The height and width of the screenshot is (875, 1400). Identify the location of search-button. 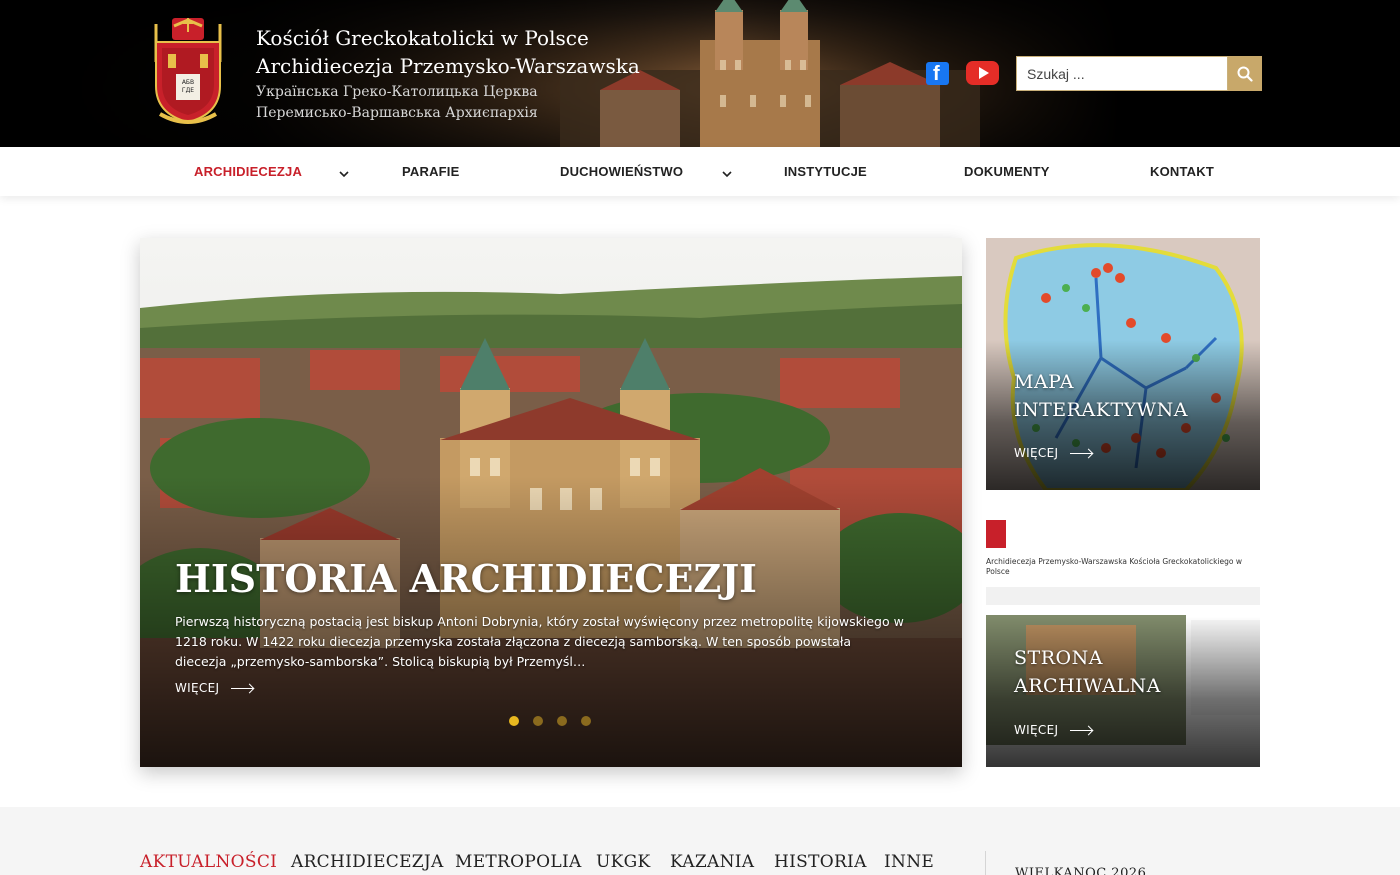
(1245, 73).